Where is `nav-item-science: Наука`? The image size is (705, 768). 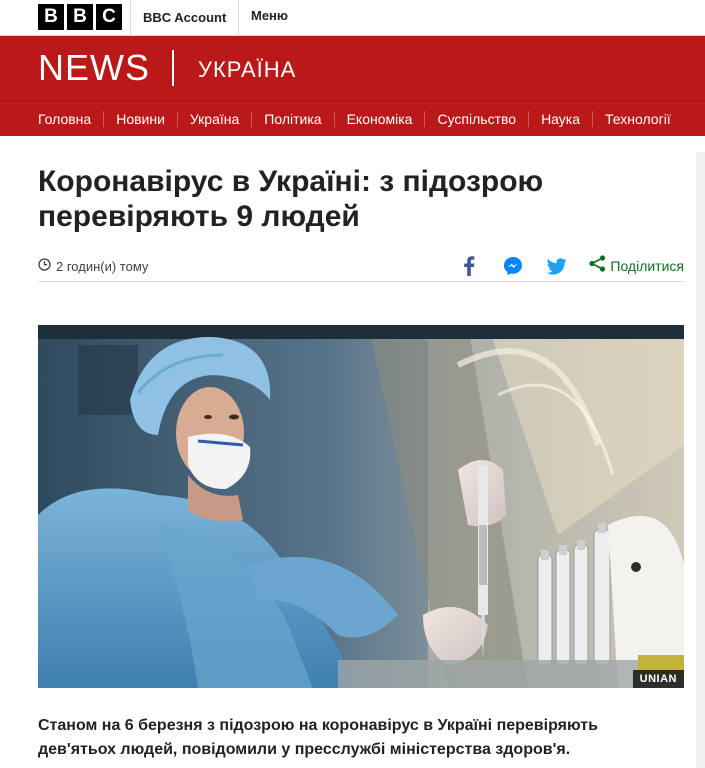 nav-item-science: Наука is located at coordinates (561, 118).